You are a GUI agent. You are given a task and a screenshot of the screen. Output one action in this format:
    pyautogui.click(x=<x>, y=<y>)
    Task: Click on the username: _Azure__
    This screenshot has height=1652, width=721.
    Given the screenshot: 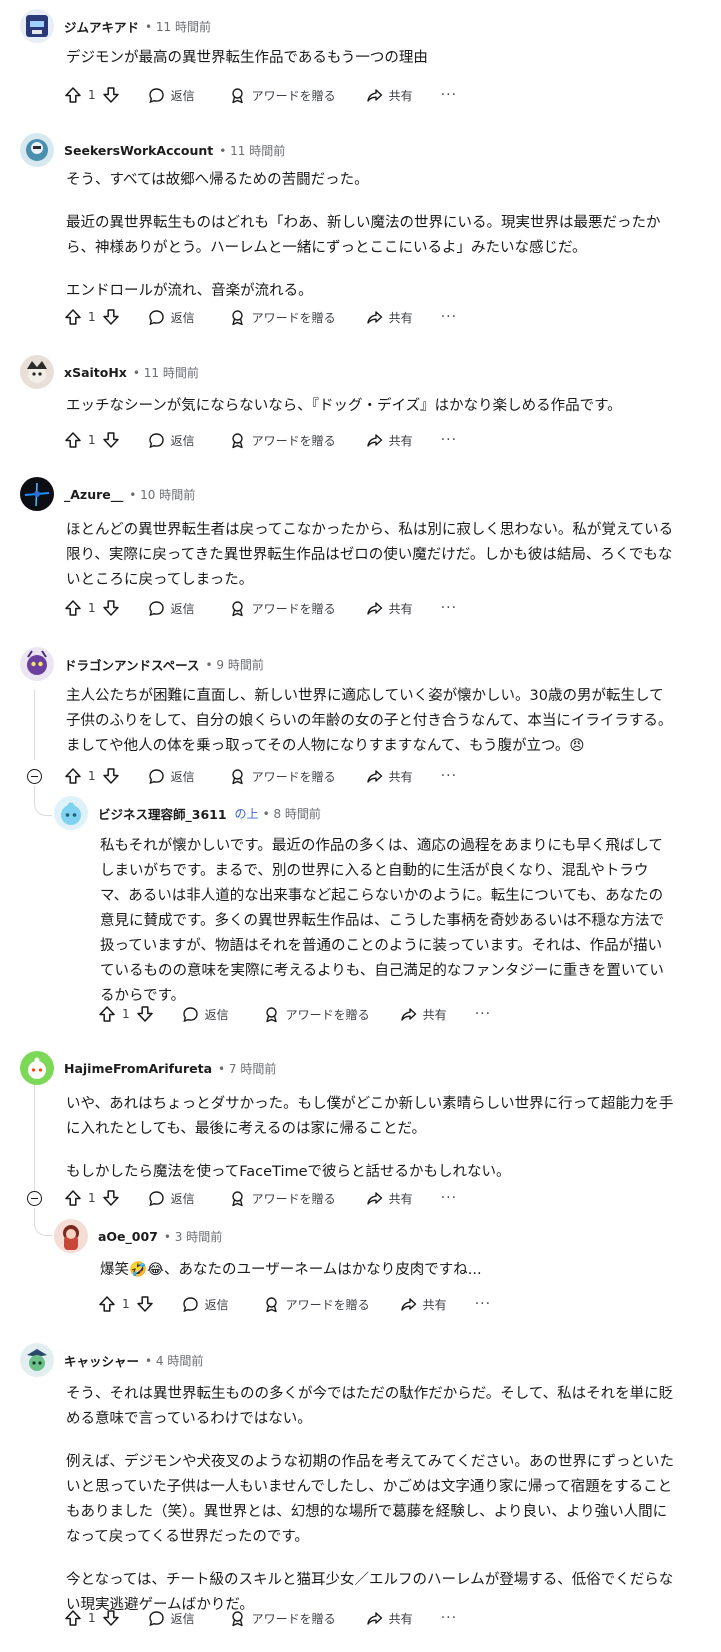 What is the action you would take?
    pyautogui.click(x=93, y=494)
    